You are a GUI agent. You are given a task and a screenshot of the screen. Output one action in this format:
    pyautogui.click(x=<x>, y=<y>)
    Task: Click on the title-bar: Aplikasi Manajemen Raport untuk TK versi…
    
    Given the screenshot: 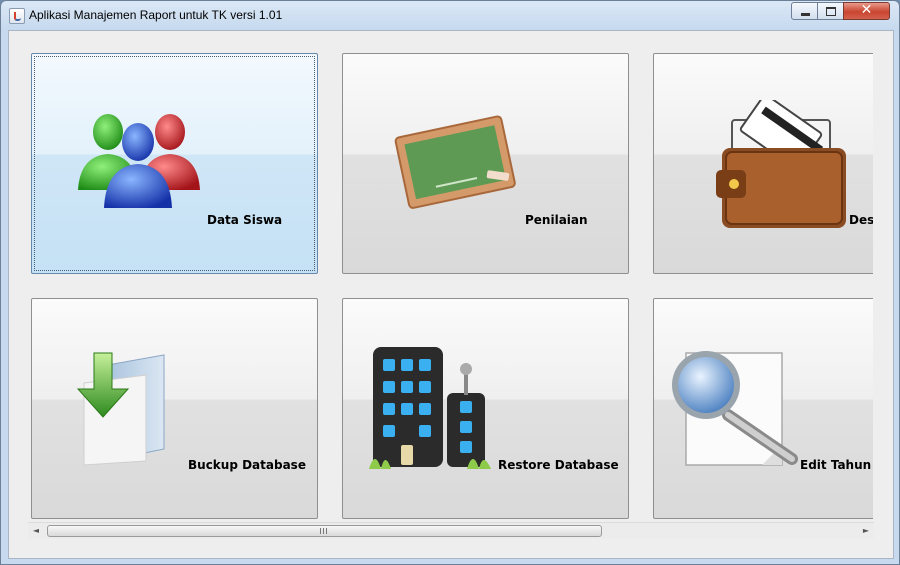 What is the action you would take?
    pyautogui.click(x=450, y=15)
    